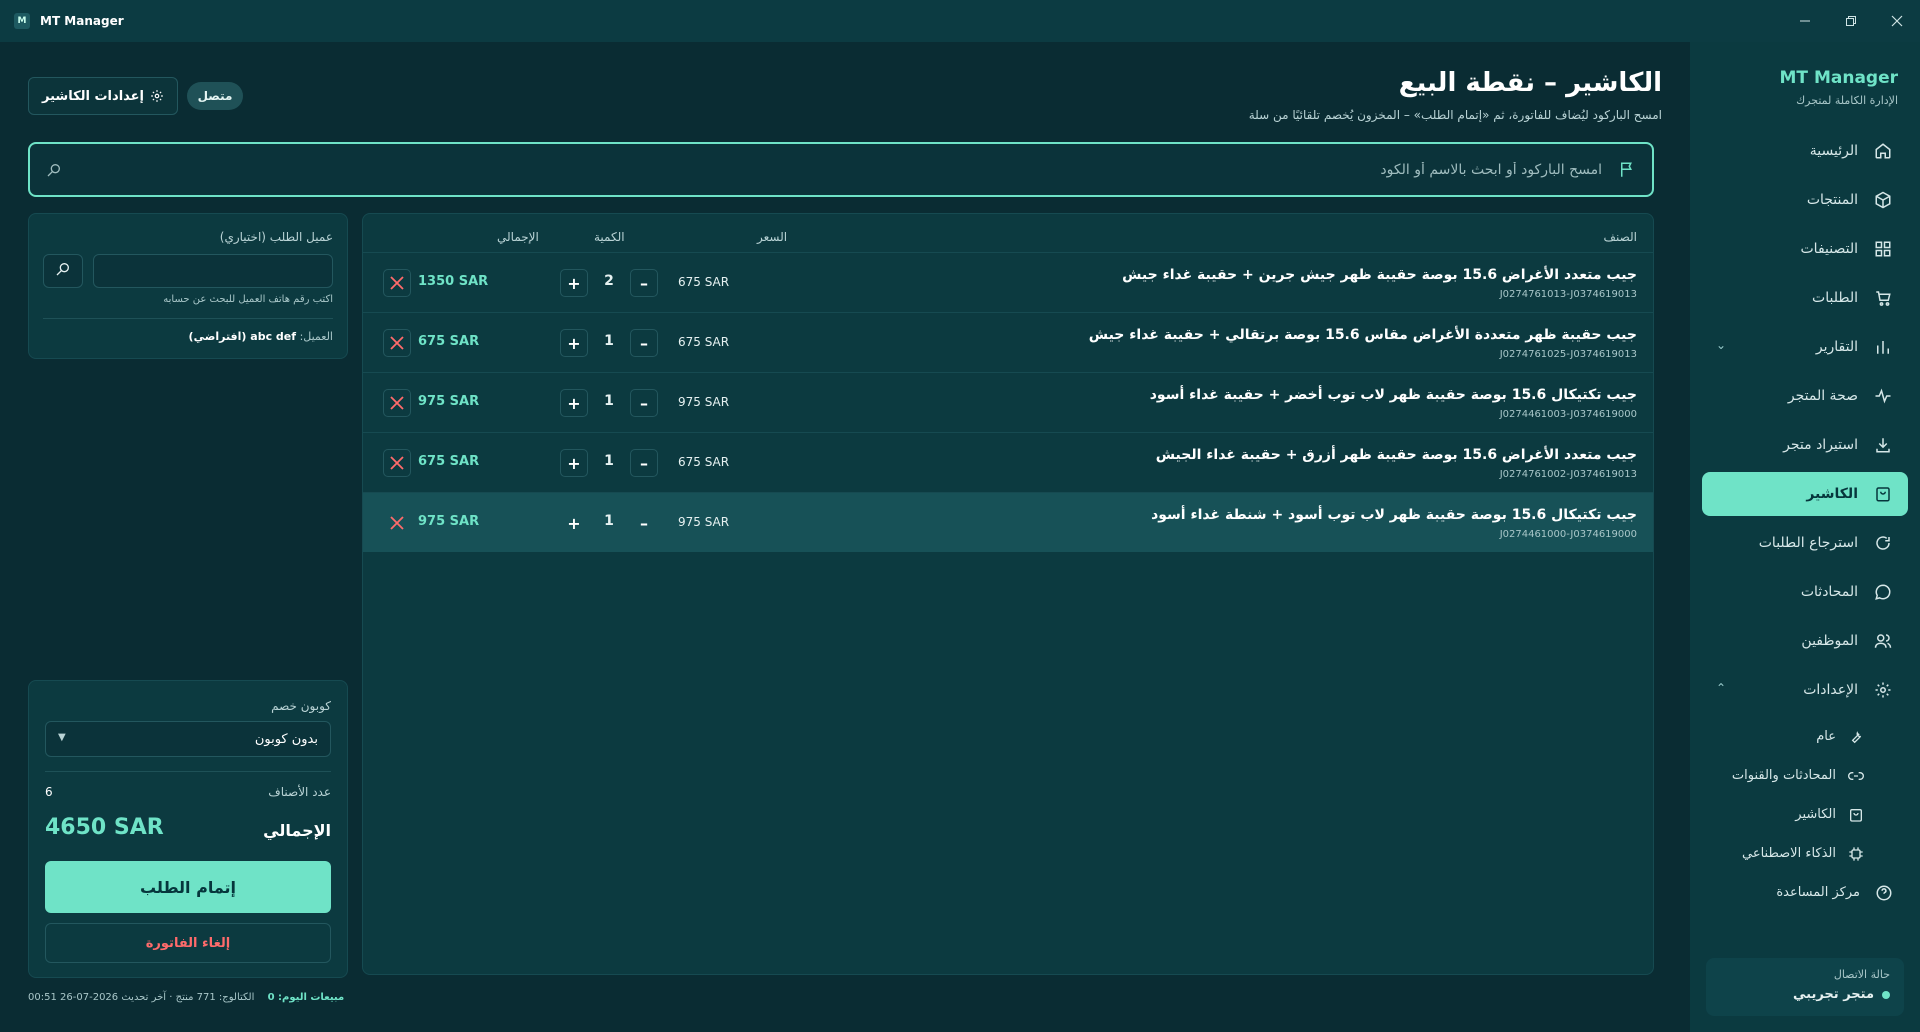 Image resolution: width=1920 pixels, height=1032 pixels. What do you see at coordinates (1808, 543) in the screenshot?
I see `sidebar-item-label: استرجاع الطلبات` at bounding box center [1808, 543].